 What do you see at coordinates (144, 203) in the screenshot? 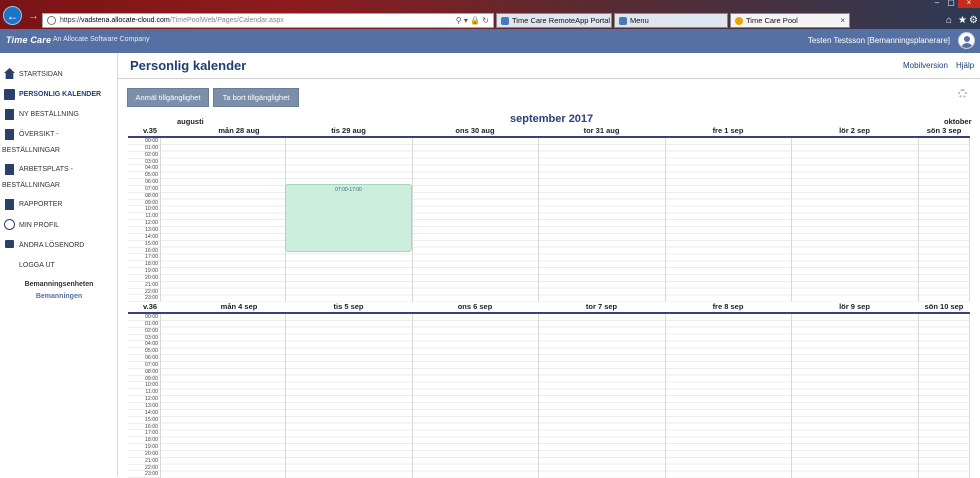
I see `hour-label: 09:00` at bounding box center [144, 203].